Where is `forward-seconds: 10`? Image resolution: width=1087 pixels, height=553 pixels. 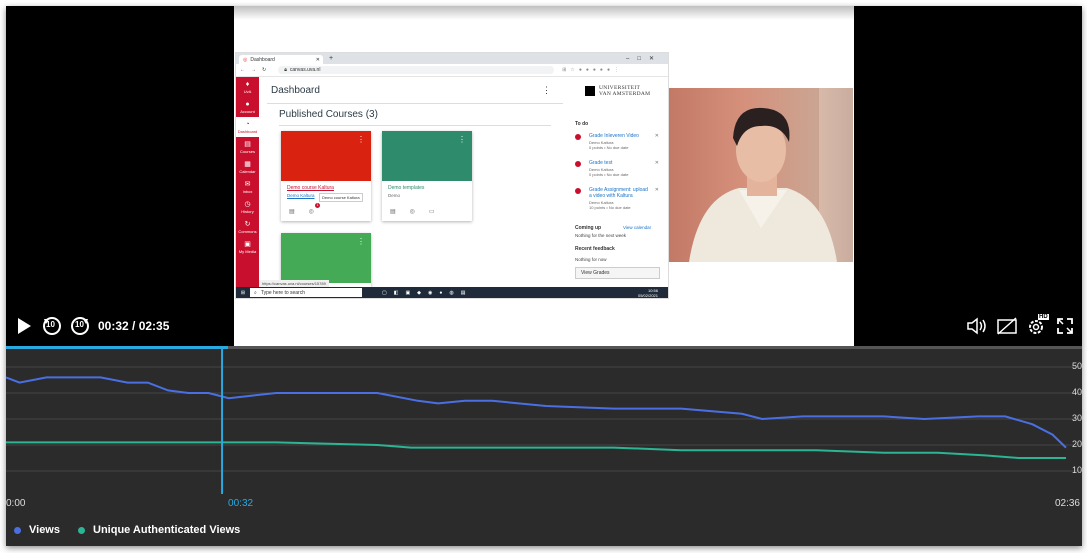
forward-seconds: 10 is located at coordinates (79, 324).